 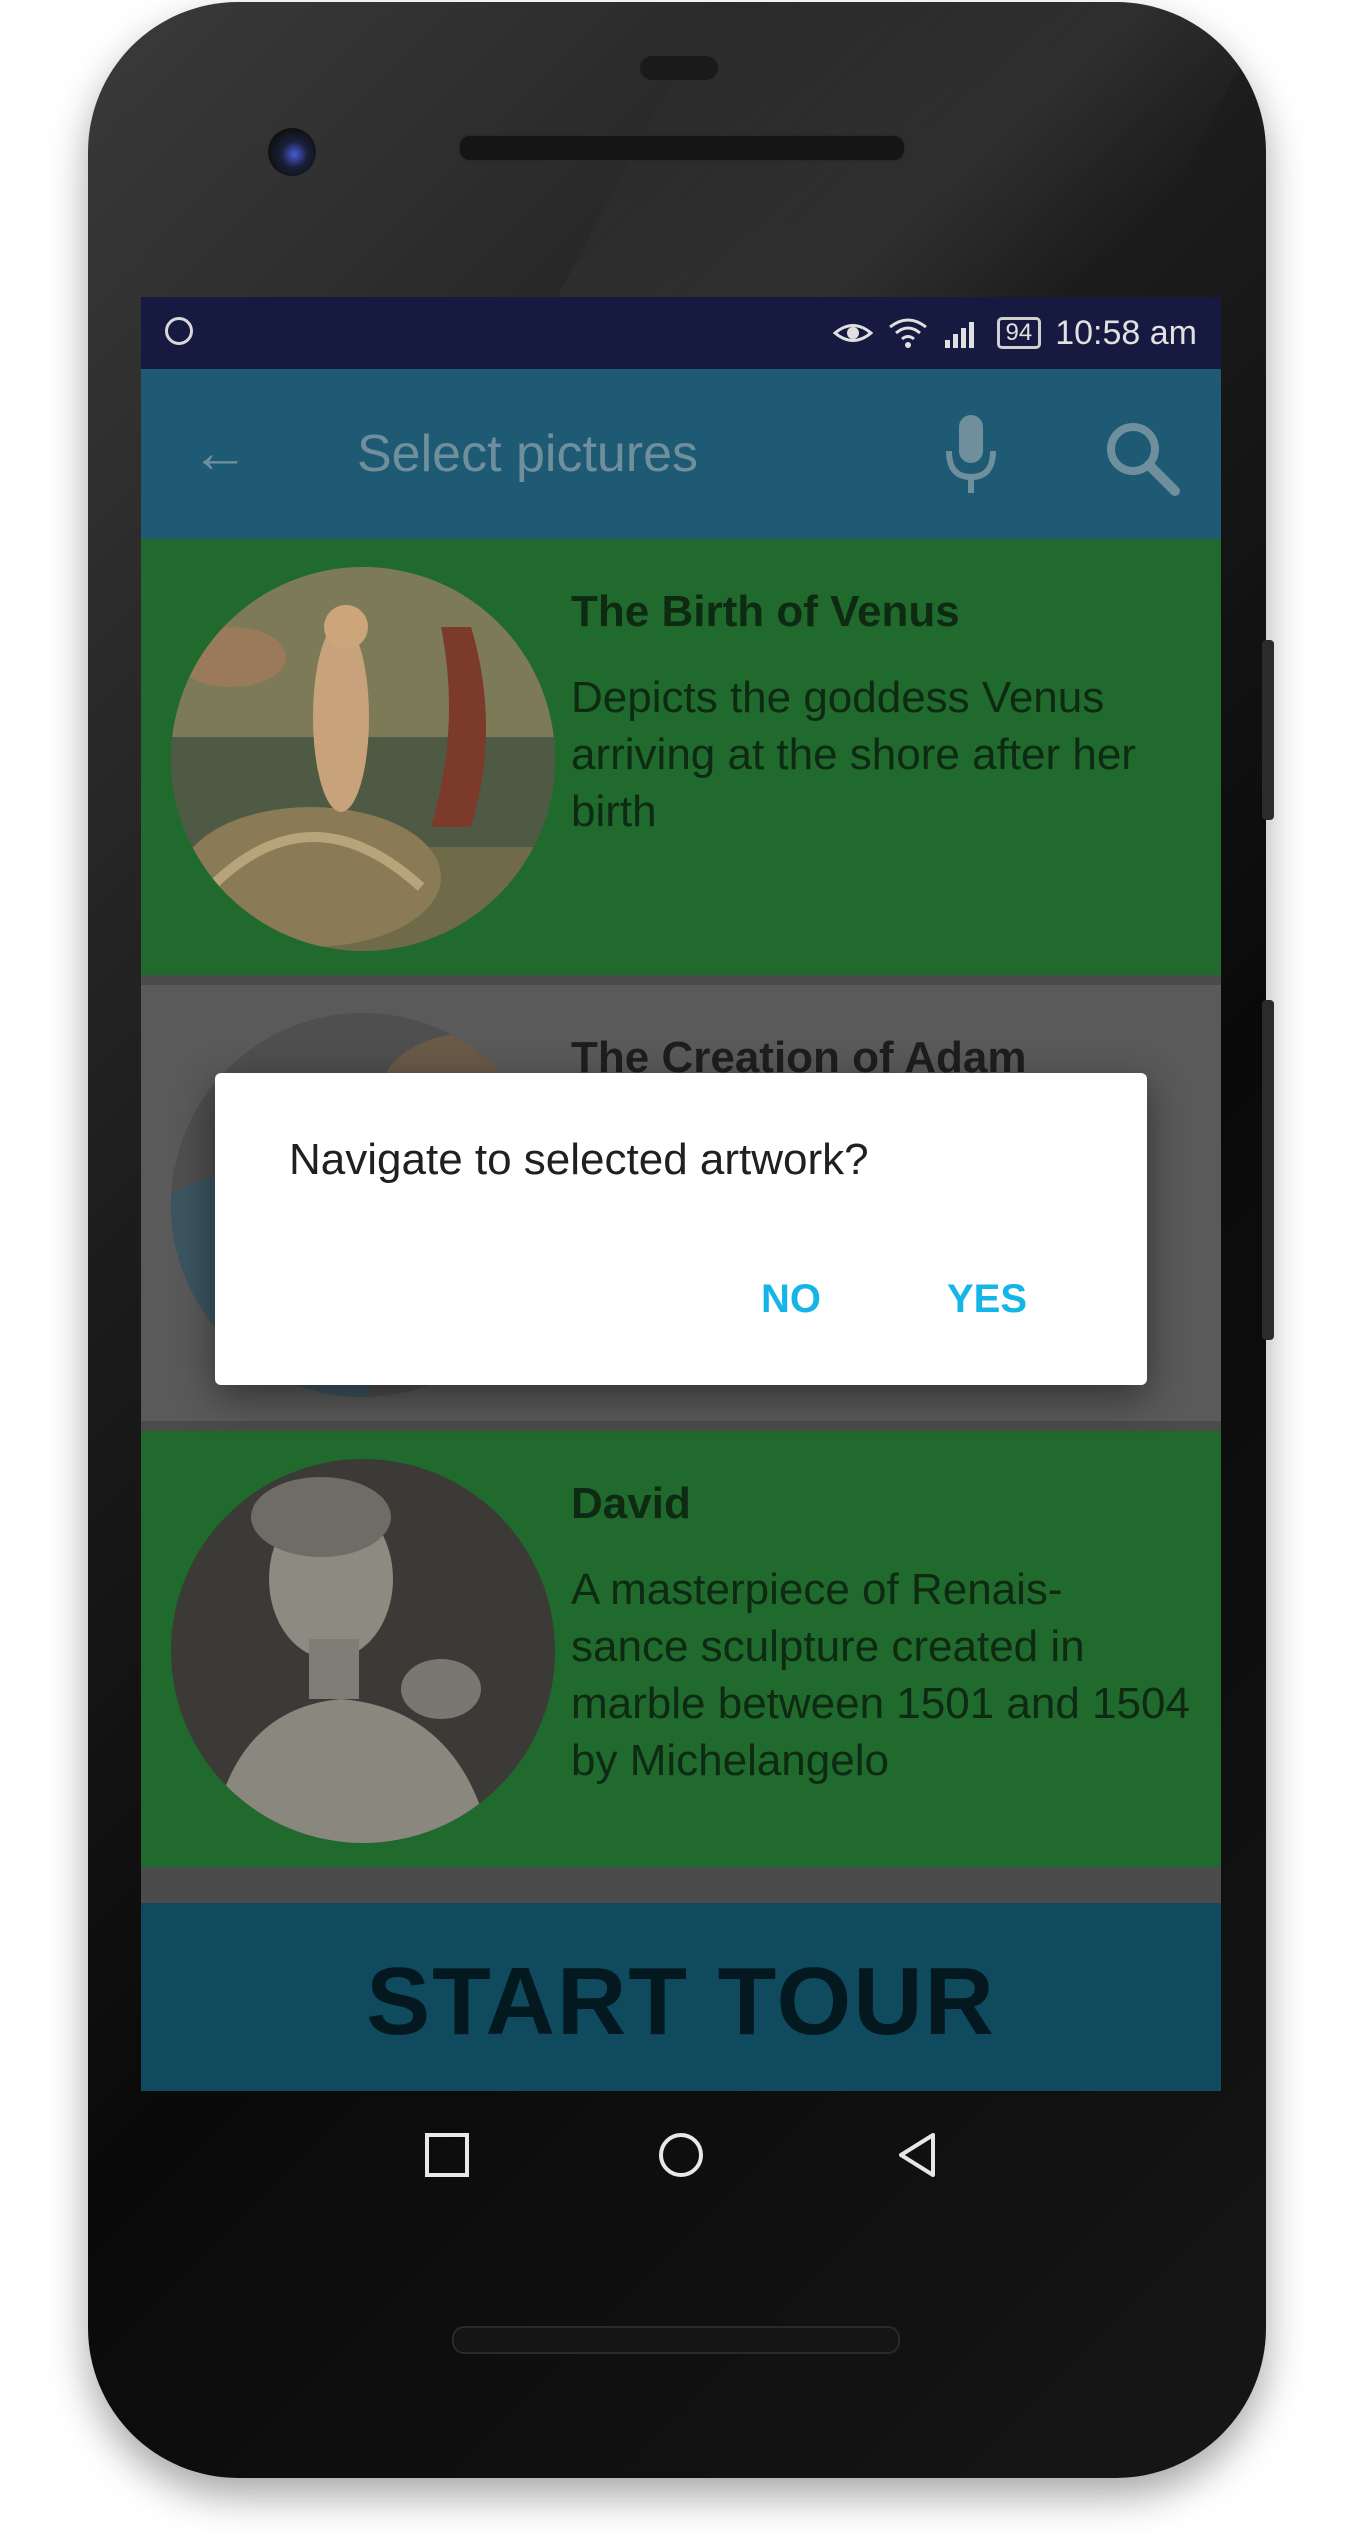 What do you see at coordinates (971, 456) in the screenshot?
I see `microphone-icon` at bounding box center [971, 456].